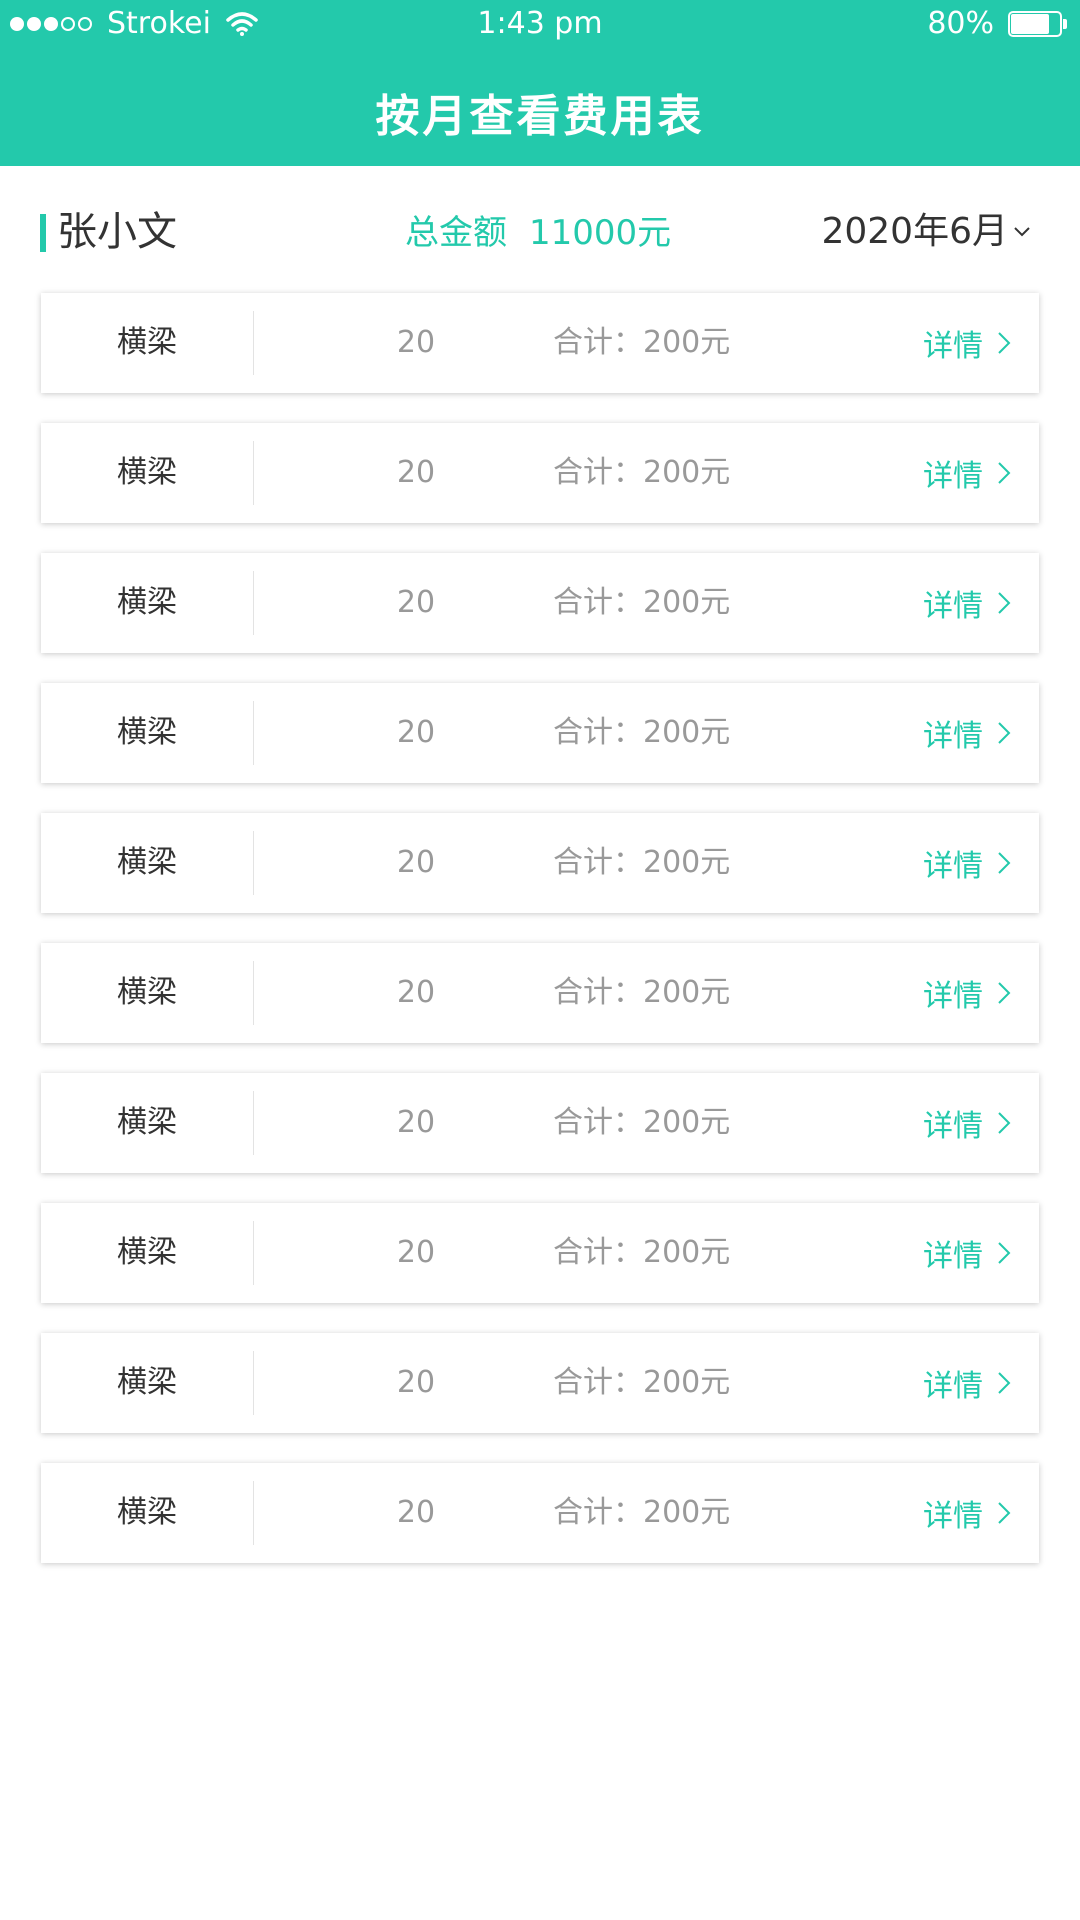 This screenshot has width=1080, height=1920. I want to click on battery-percent: 80%, so click(960, 23).